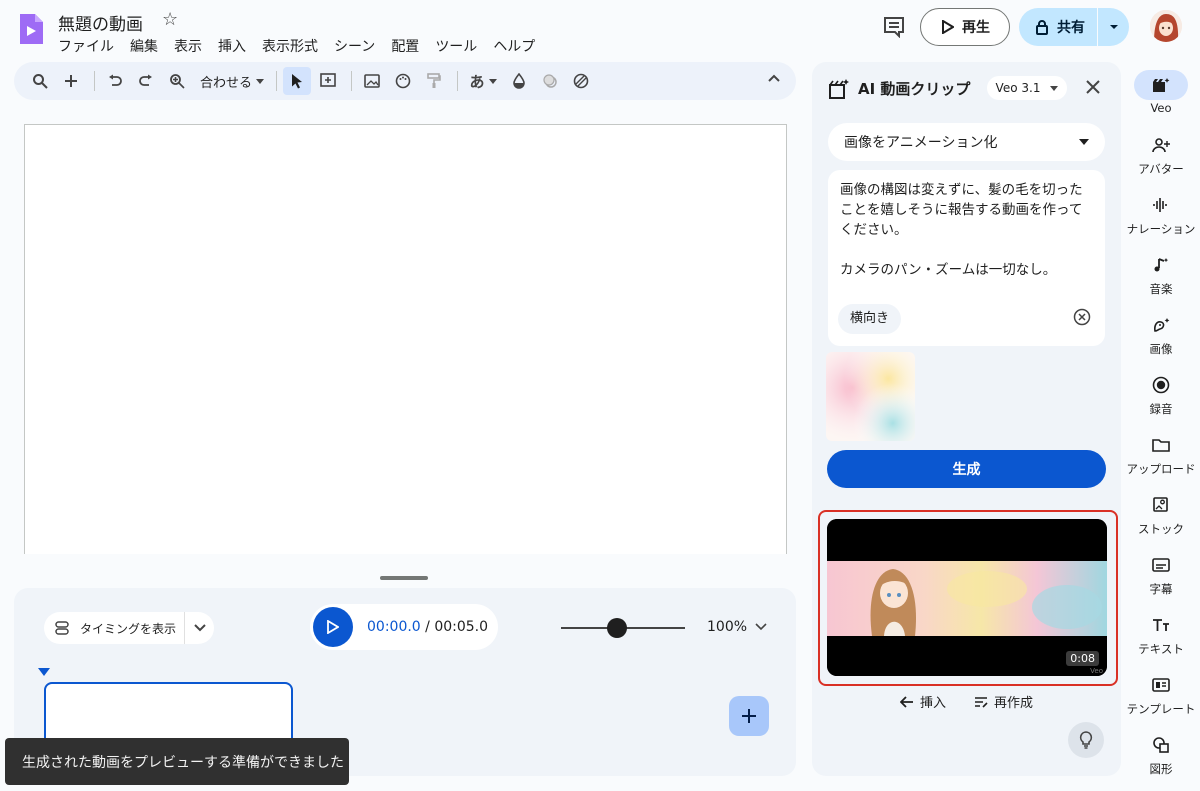  Describe the element at coordinates (427, 627) in the screenshot. I see `playback-time: 00:00.0 / 00:05.0` at that location.